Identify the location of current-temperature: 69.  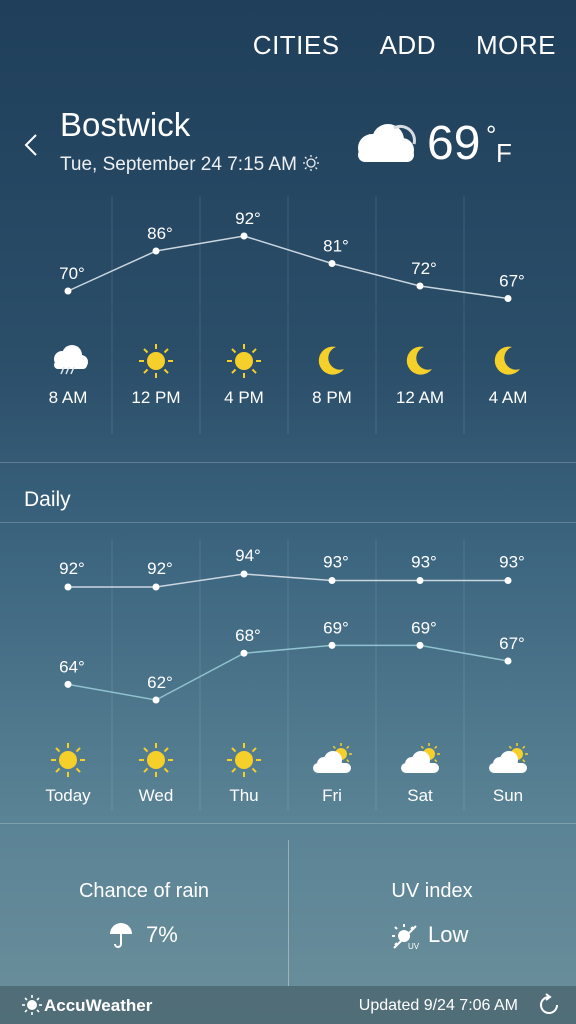
(454, 143).